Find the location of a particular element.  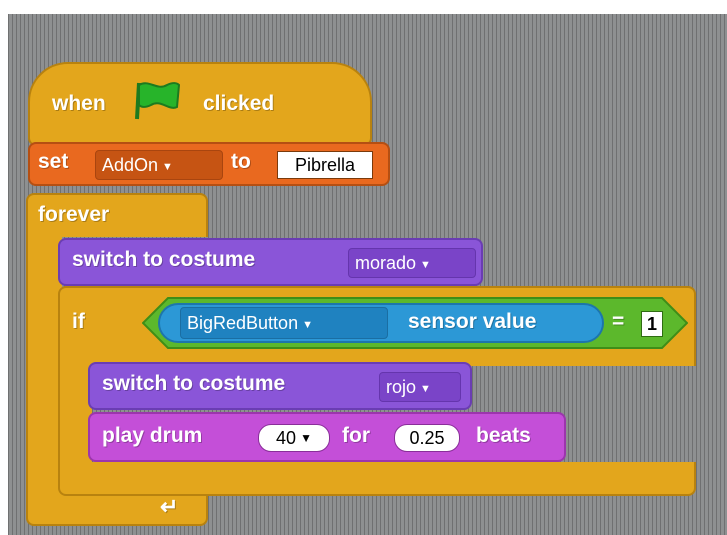

compare-value-field: 1 is located at coordinates (652, 324).